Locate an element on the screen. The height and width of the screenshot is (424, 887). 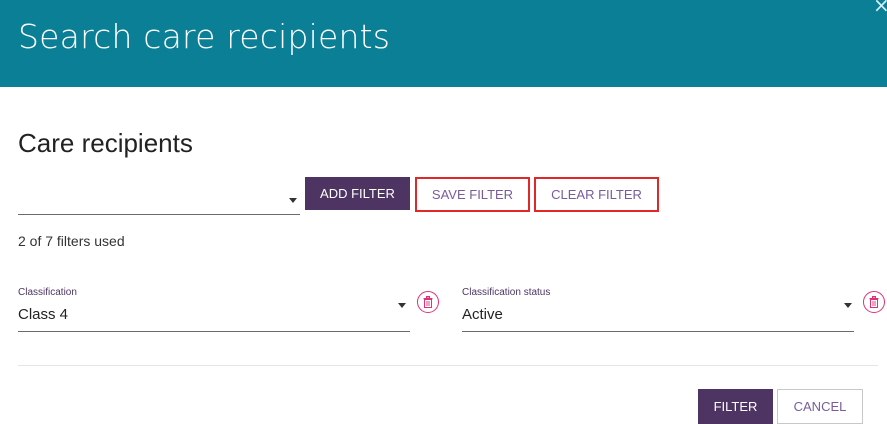
save-filter-button: SAVE FILTER is located at coordinates (472, 194).